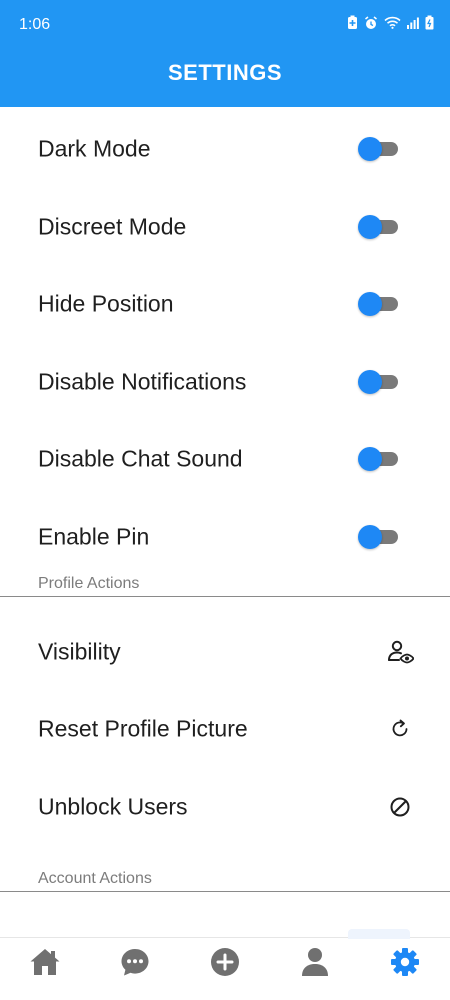  I want to click on nav-settings, so click(405, 964).